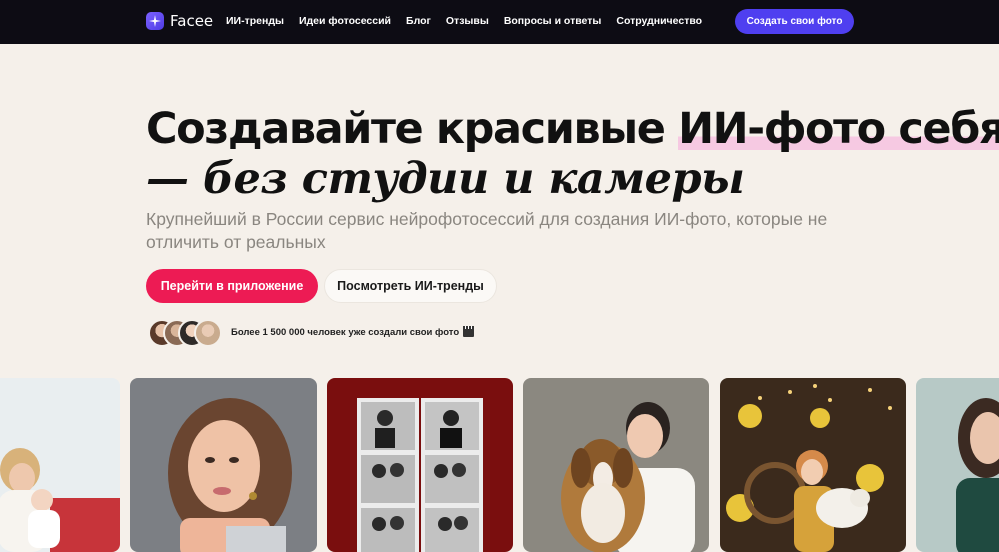 The width and height of the screenshot is (999, 552). What do you see at coordinates (255, 21) in the screenshot?
I see `nav-link-ai-trends: ИИ-тренды` at bounding box center [255, 21].